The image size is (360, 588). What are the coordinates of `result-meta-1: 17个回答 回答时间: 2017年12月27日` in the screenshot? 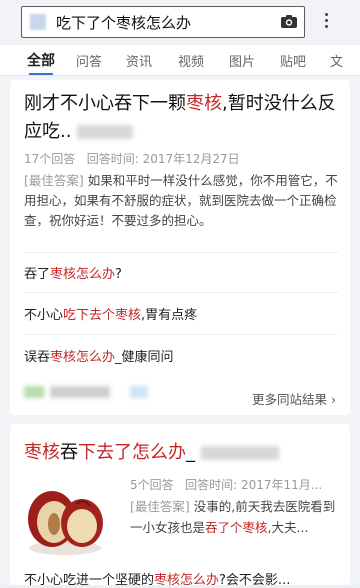 It's located at (132, 158).